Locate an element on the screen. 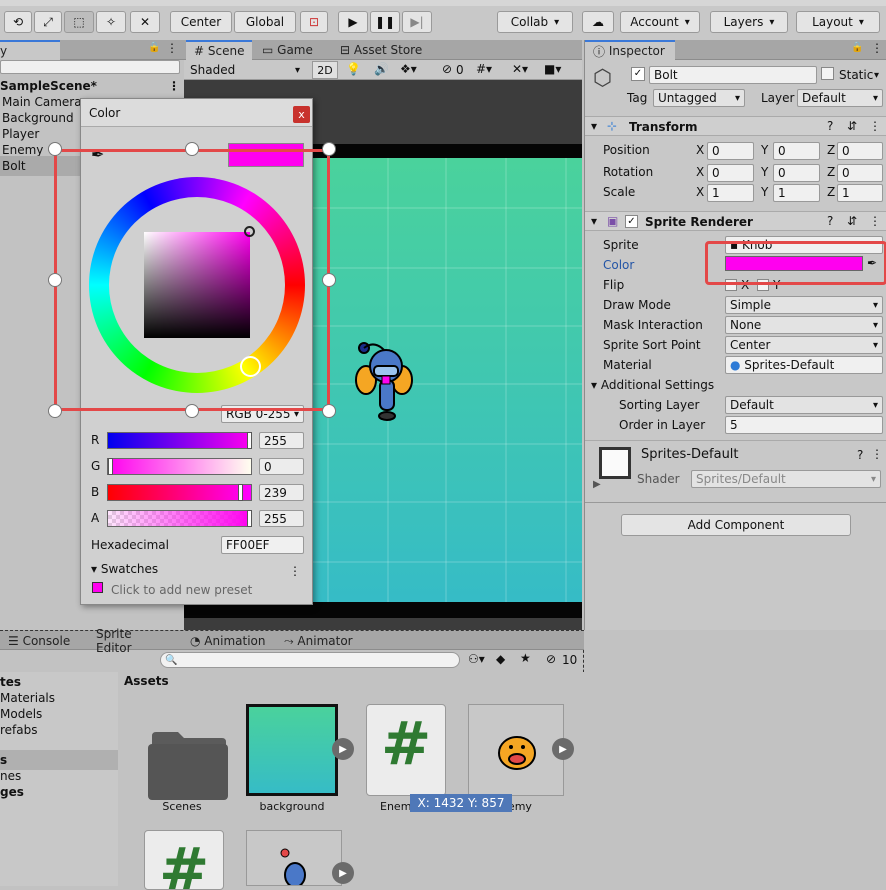 This screenshot has height=890, width=886. visibility-icon: ⊘ is located at coordinates (447, 69).